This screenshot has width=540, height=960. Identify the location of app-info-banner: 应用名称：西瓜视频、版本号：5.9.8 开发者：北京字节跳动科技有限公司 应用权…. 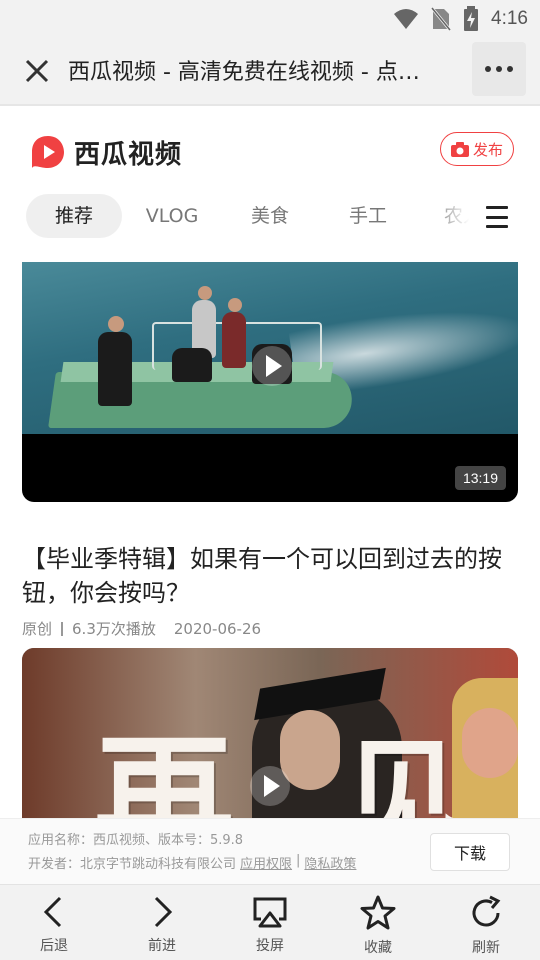
(270, 851).